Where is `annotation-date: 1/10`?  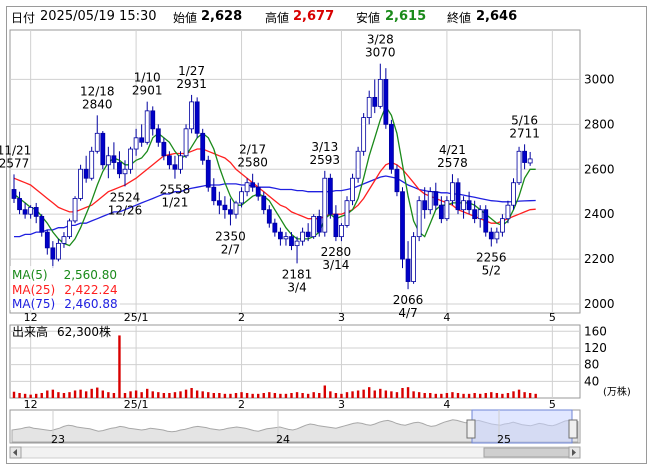
annotation-date: 1/10 is located at coordinates (147, 78).